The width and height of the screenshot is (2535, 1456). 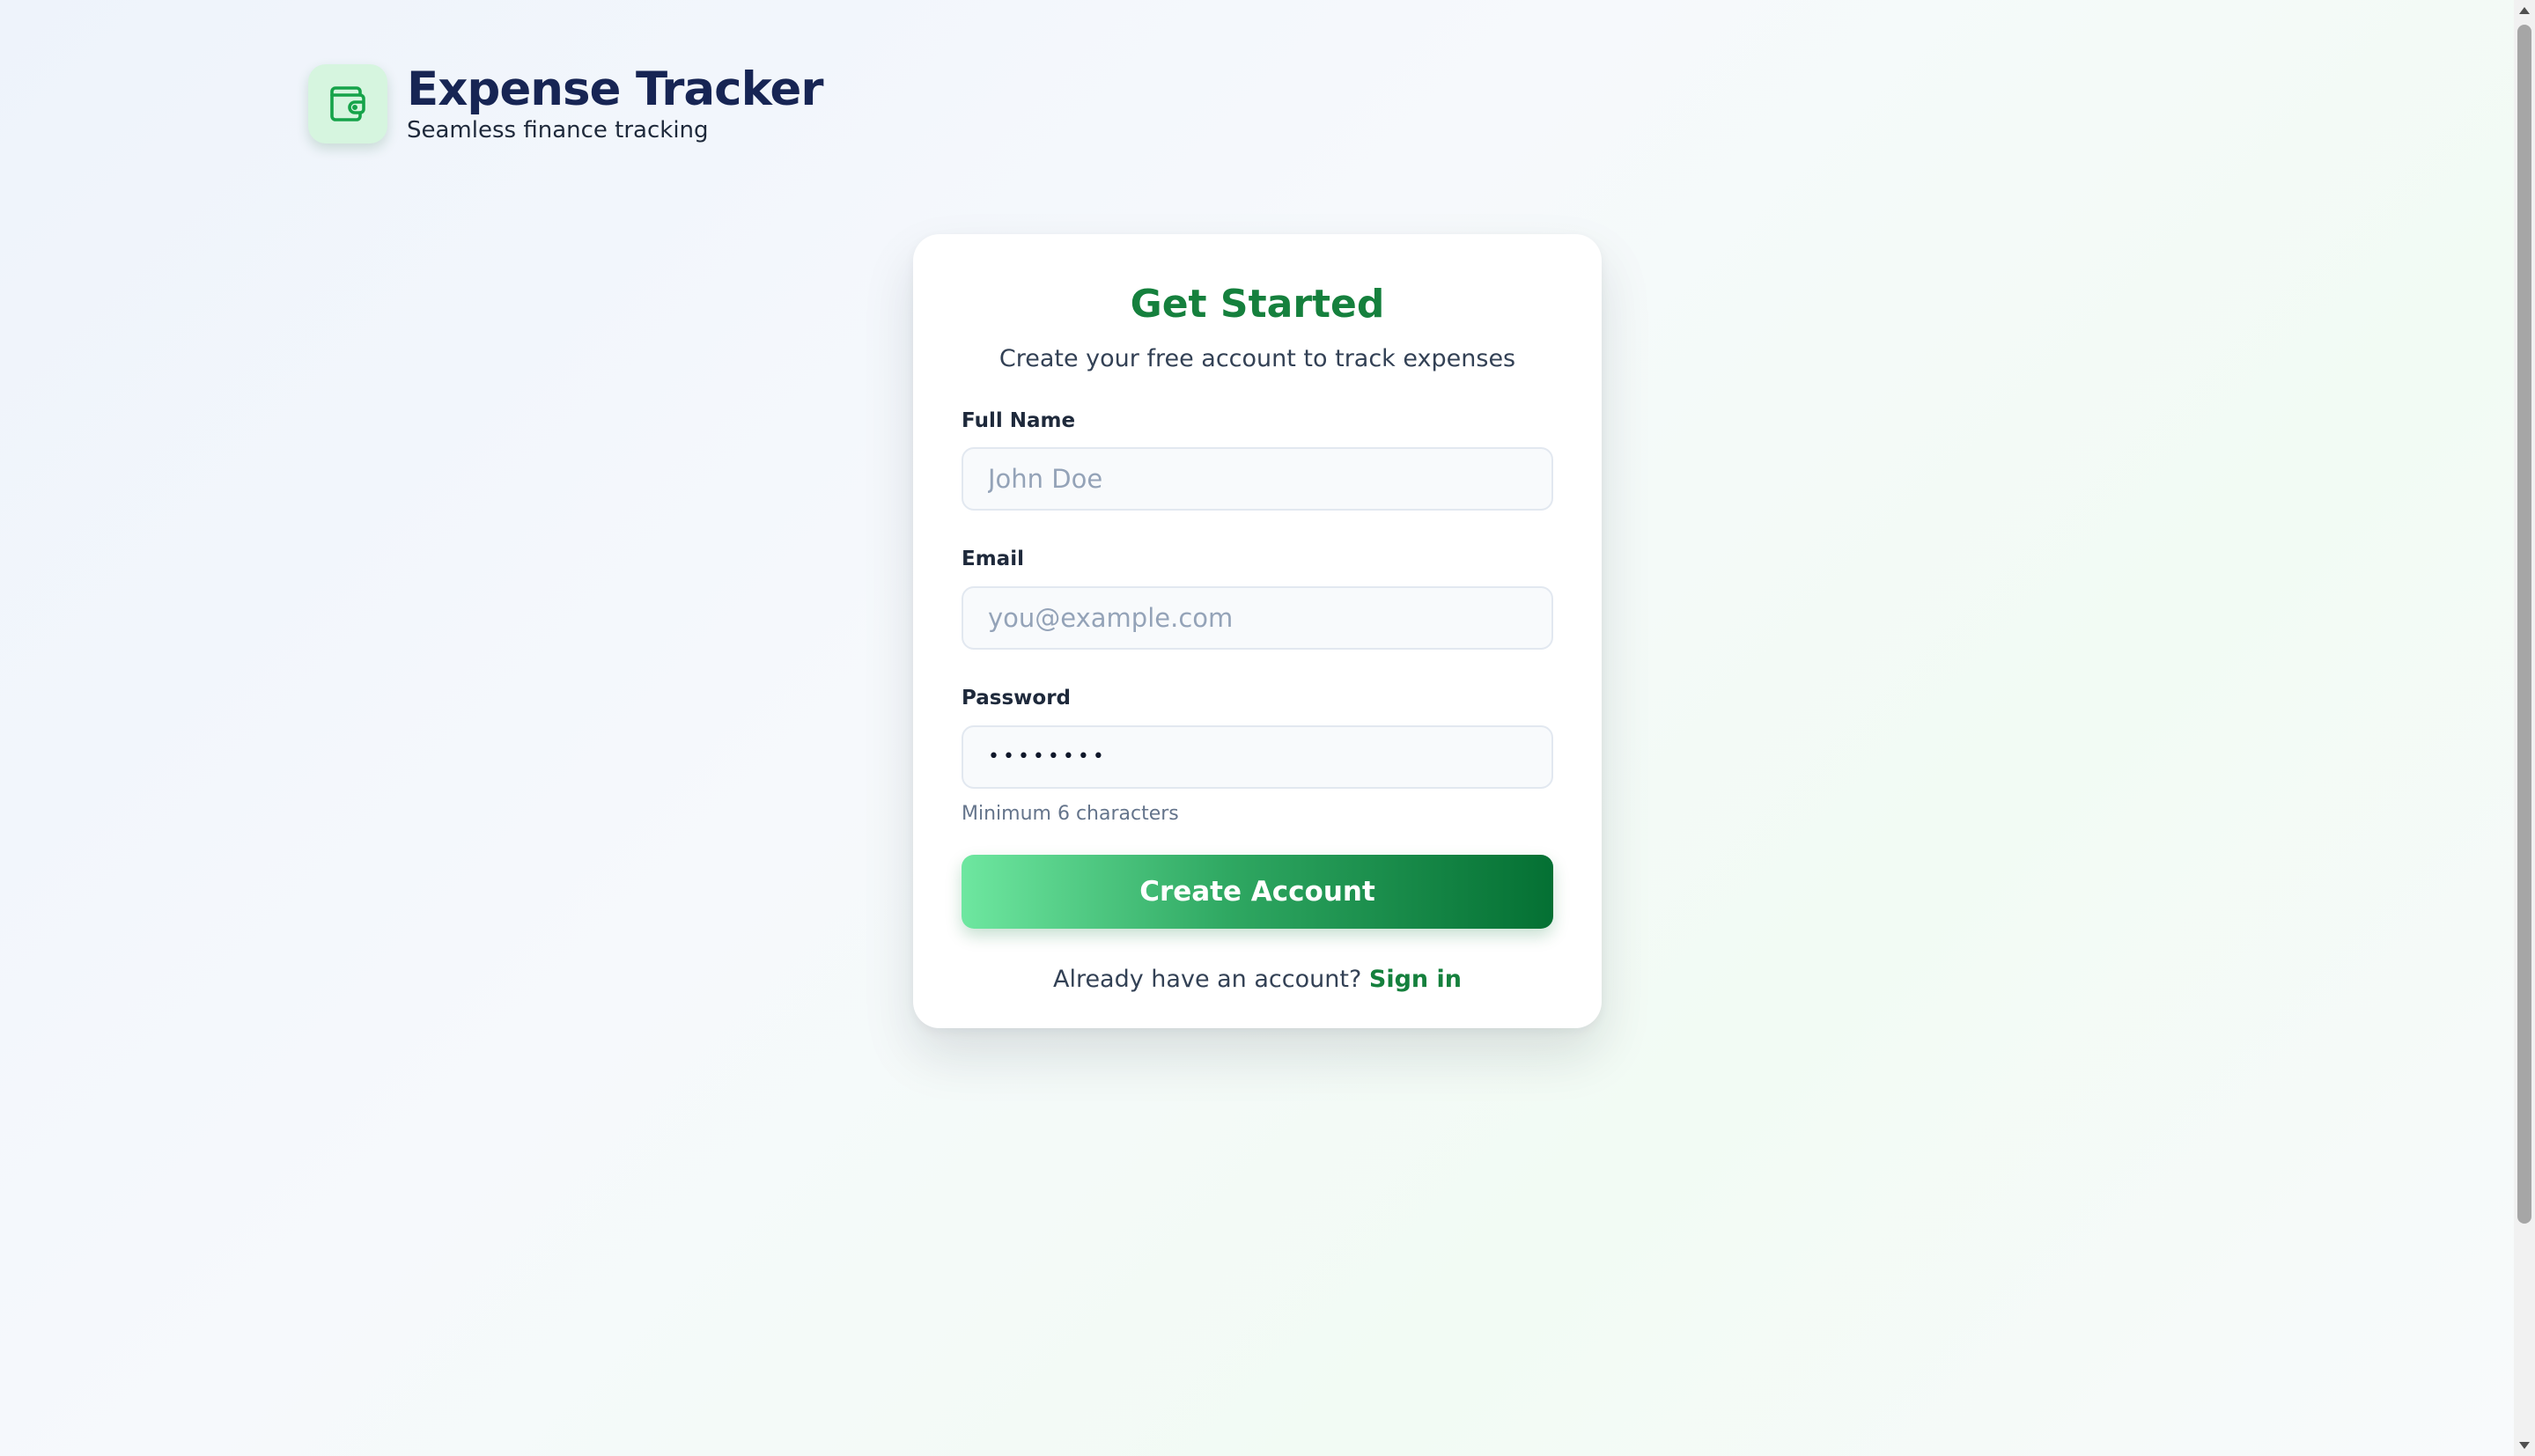 I want to click on password-input, so click(x=1257, y=756).